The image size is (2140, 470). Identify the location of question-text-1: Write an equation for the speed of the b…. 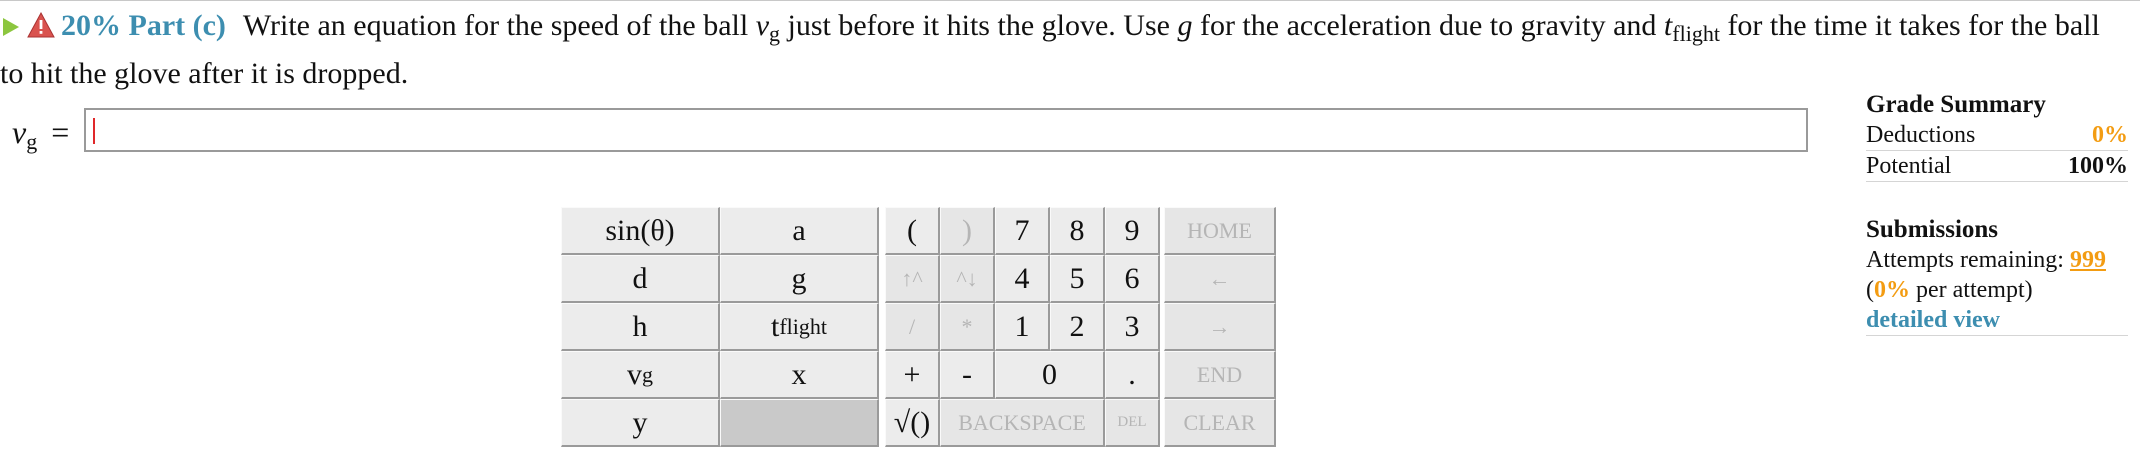
(495, 25).